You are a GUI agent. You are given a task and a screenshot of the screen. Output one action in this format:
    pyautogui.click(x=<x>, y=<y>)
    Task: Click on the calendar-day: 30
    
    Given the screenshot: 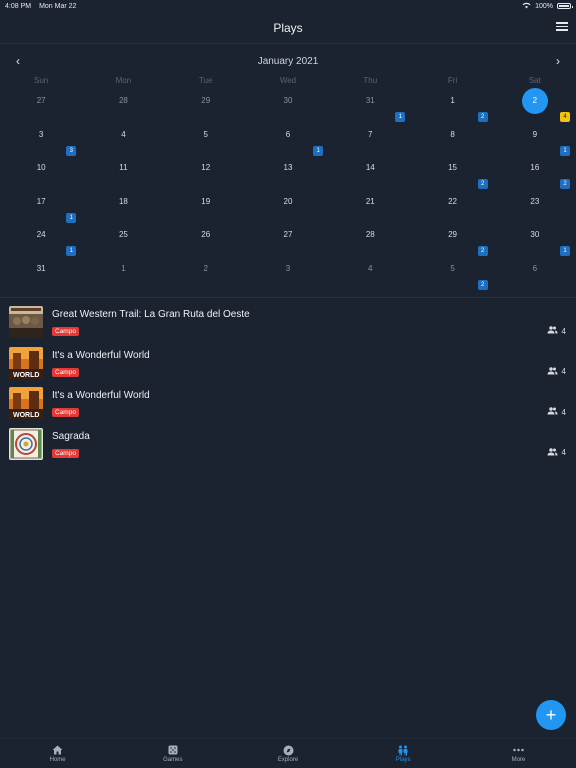 What is the action you would take?
    pyautogui.click(x=288, y=107)
    